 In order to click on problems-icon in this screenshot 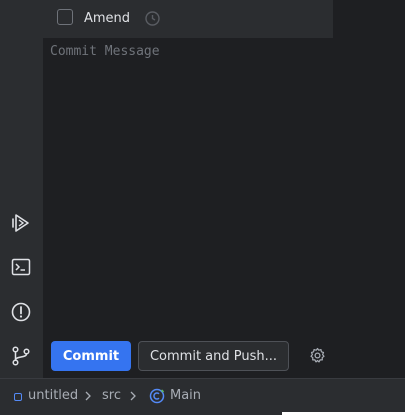, I will do `click(21, 312)`.